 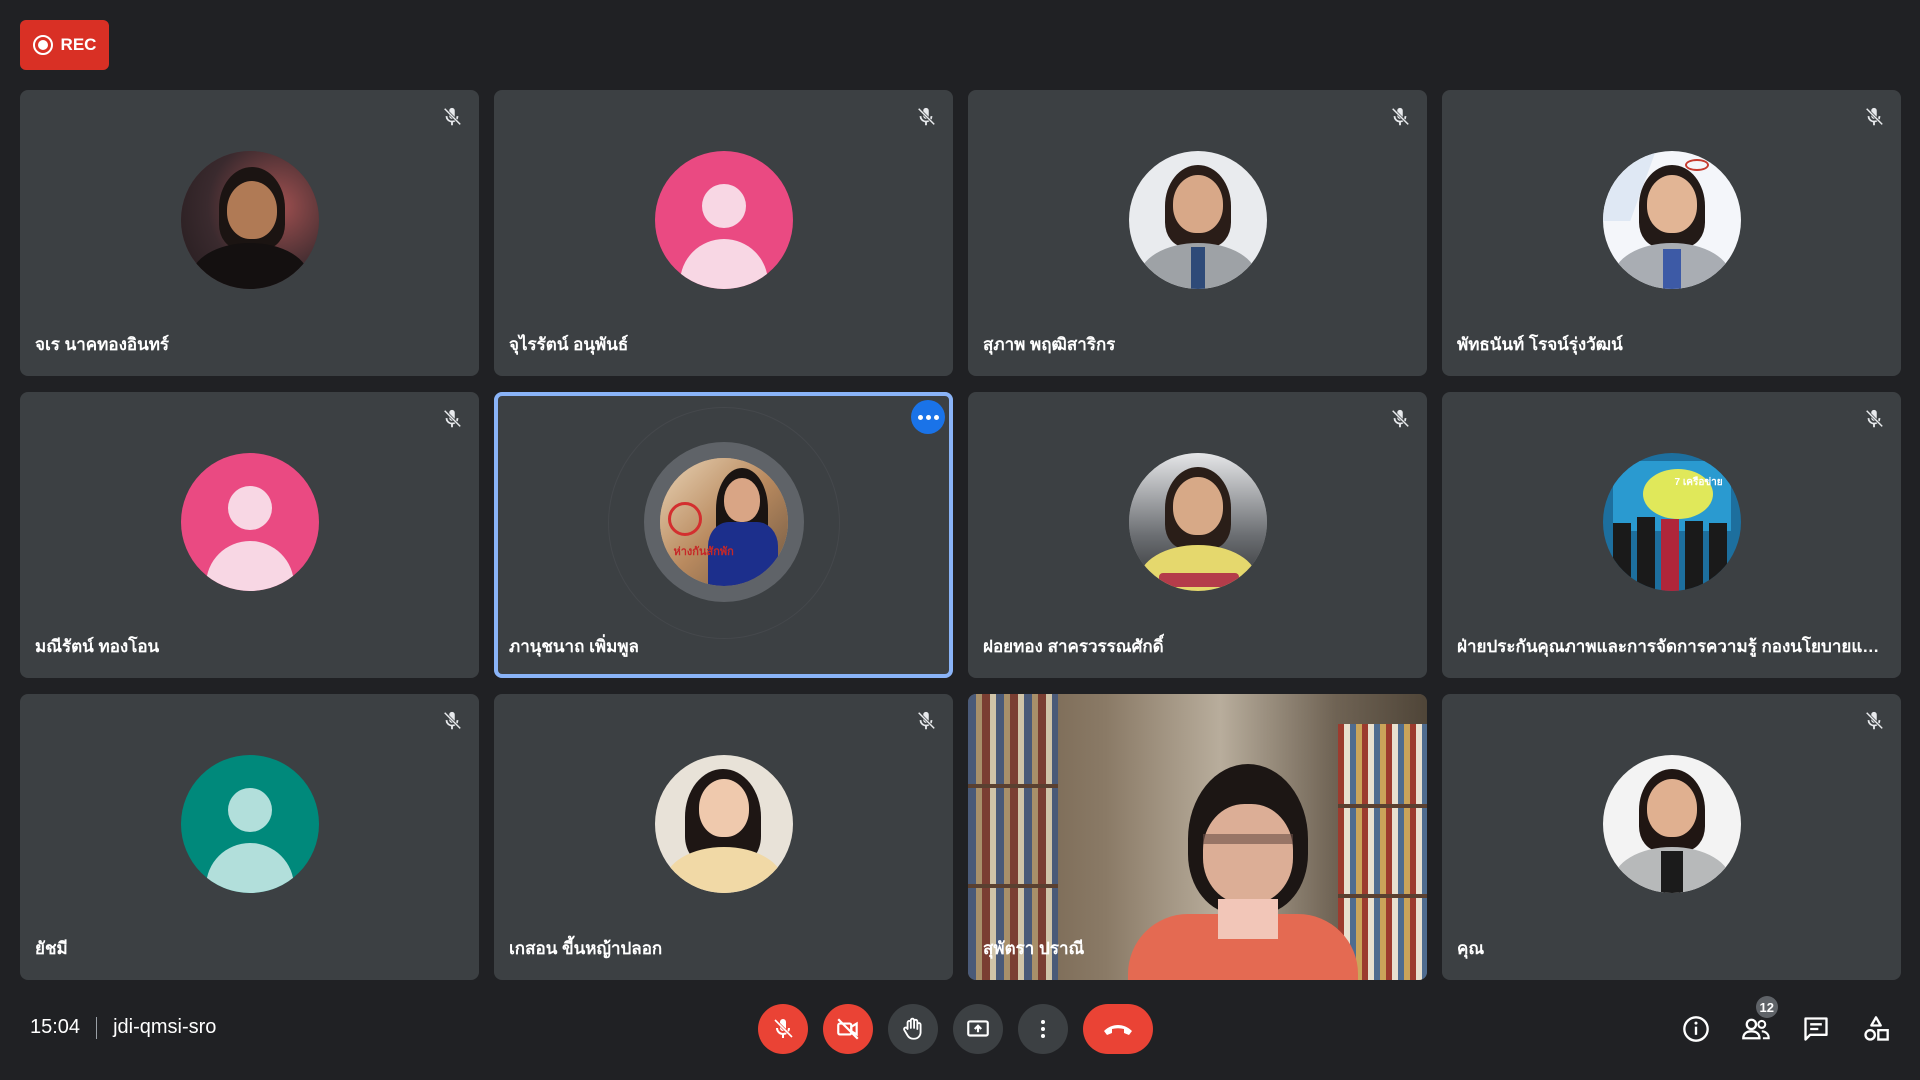 I want to click on participant-tile-active: ห่างกันสักพัก ภานุชนาถ เพิ่มพูล, so click(x=723, y=535).